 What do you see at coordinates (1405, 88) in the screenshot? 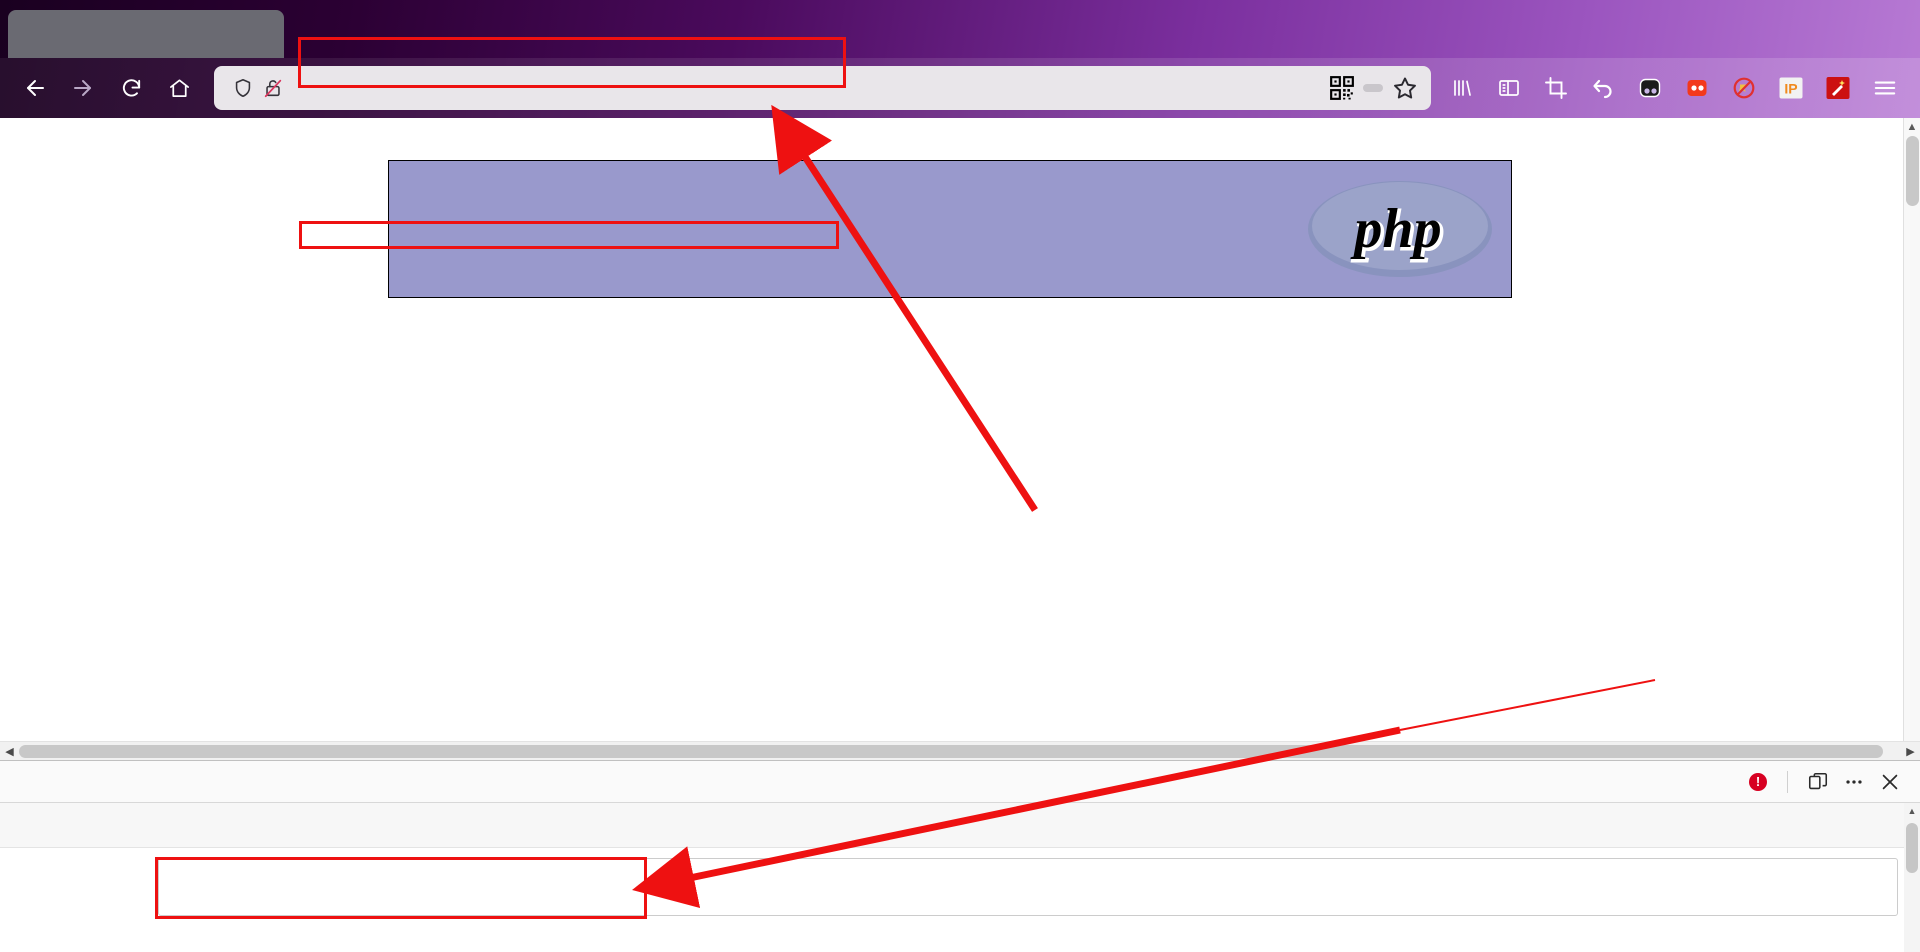
I see `star-icon` at bounding box center [1405, 88].